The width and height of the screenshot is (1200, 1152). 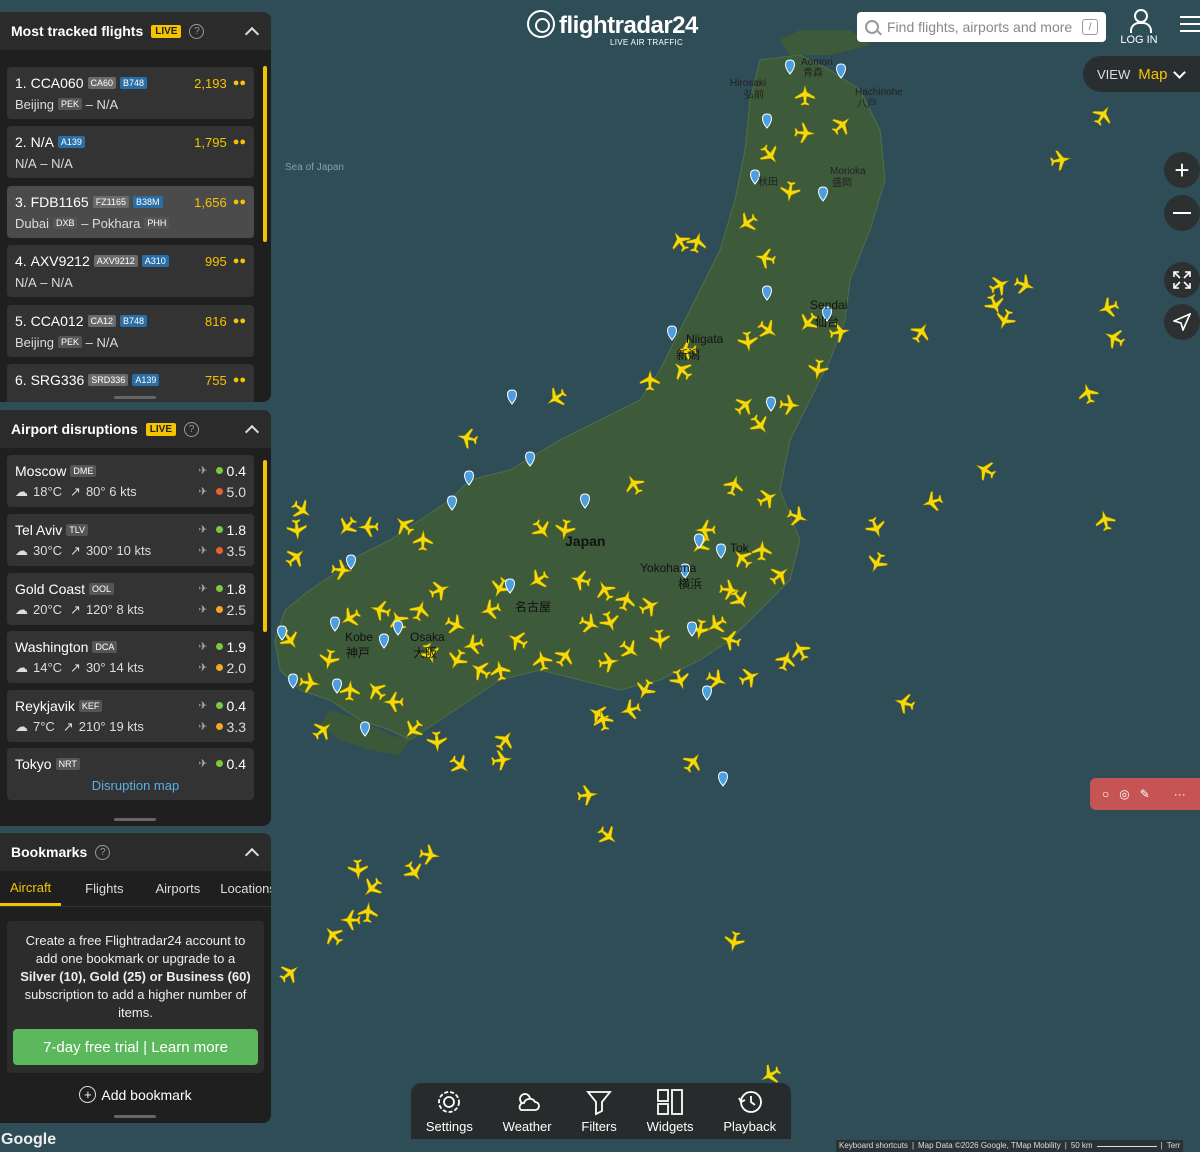 I want to click on view-selector: VIEW Map, so click(x=1141, y=74).